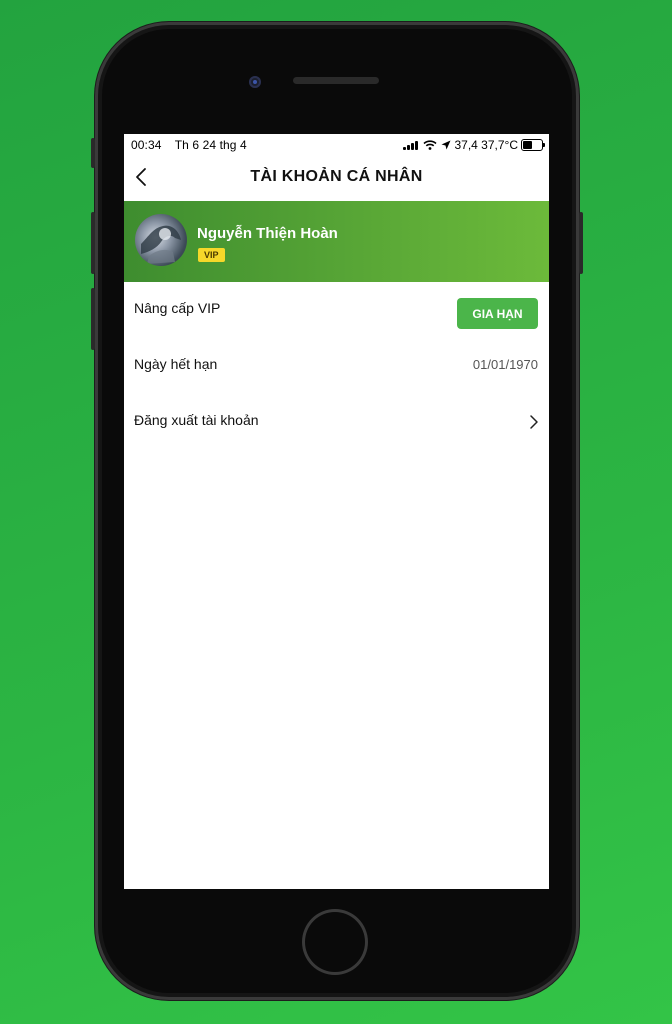 Image resolution: width=672 pixels, height=1024 pixels. I want to click on front-camera, so click(255, 82).